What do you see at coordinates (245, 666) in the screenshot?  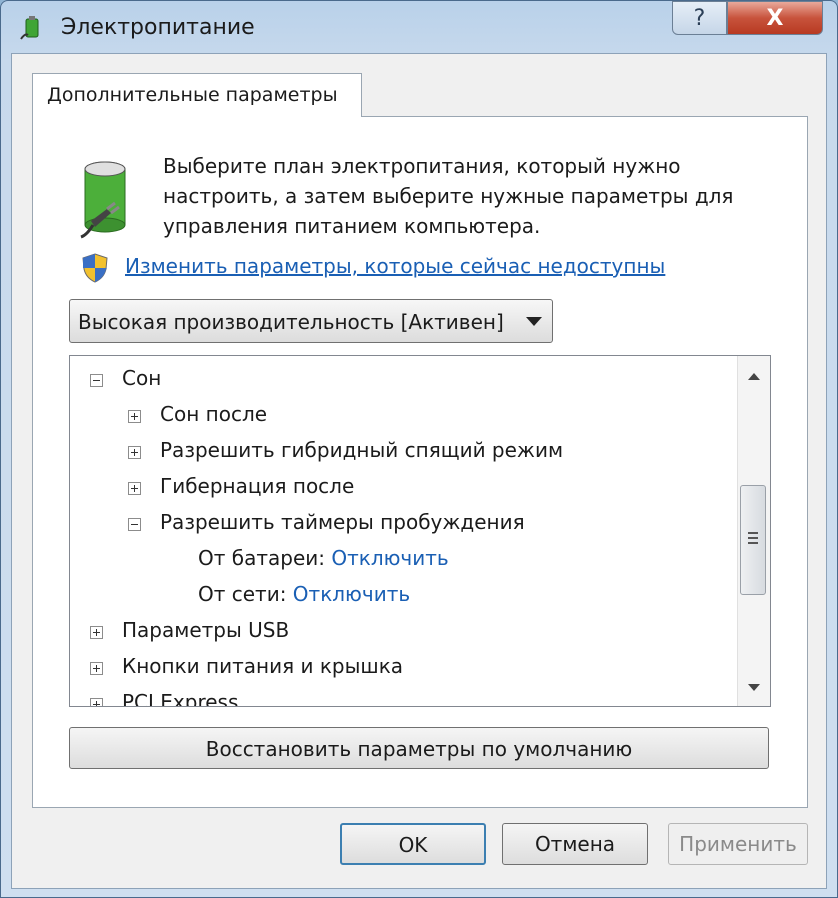 I see `tree-item-power-buttons: Кнопки питания и крышка` at bounding box center [245, 666].